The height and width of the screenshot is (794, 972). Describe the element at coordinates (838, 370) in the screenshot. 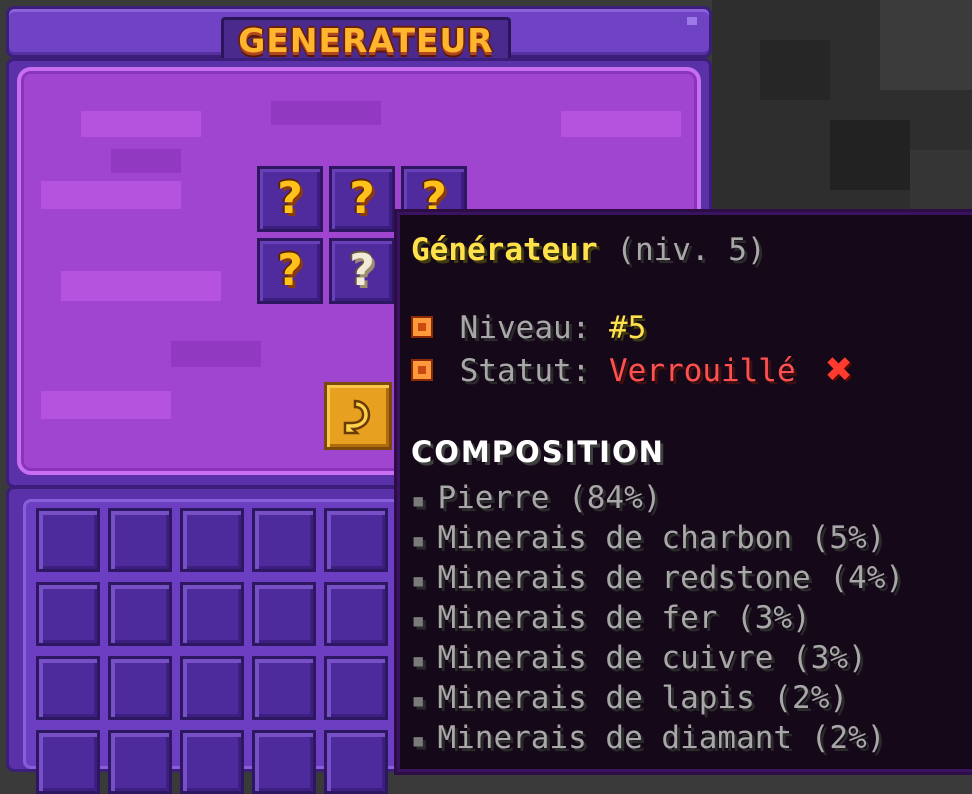

I see `x-icon: ✖` at that location.